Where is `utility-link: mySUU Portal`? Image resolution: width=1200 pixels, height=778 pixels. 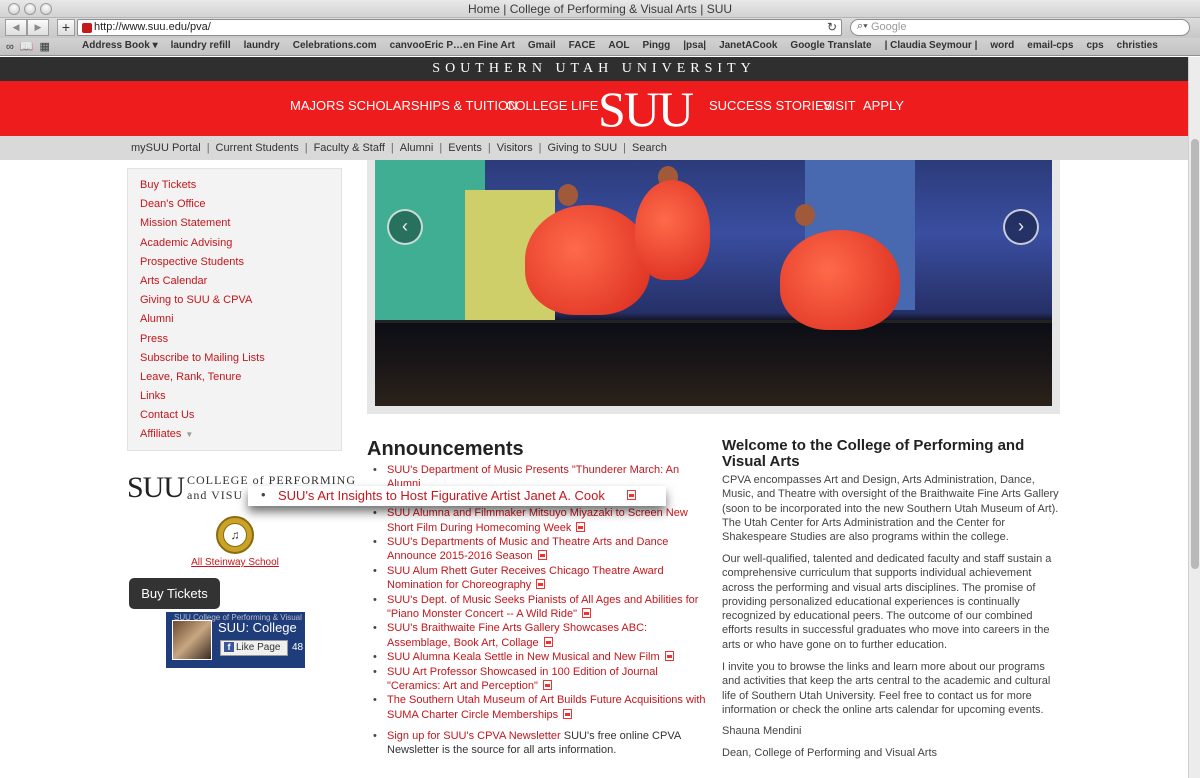
utility-link: mySUU Portal is located at coordinates (166, 148).